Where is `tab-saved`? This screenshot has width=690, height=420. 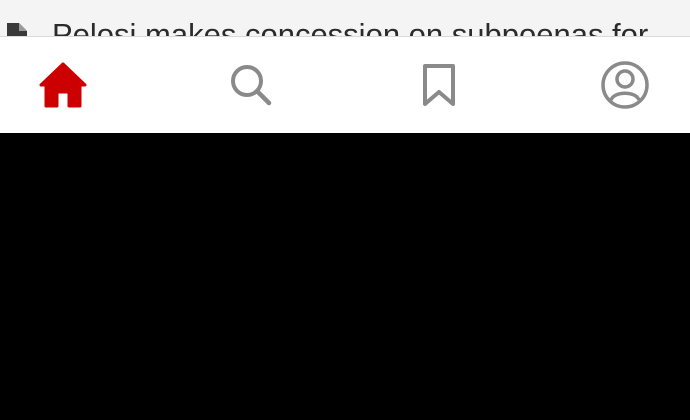
tab-saved is located at coordinates (439, 85).